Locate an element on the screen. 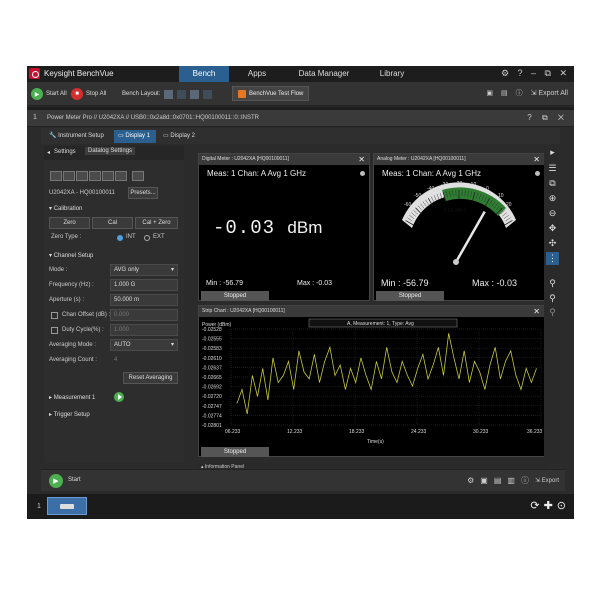 Image resolution: width=600 pixels, height=600 pixels. marker-peak-icon: ⚲ is located at coordinates (552, 298).